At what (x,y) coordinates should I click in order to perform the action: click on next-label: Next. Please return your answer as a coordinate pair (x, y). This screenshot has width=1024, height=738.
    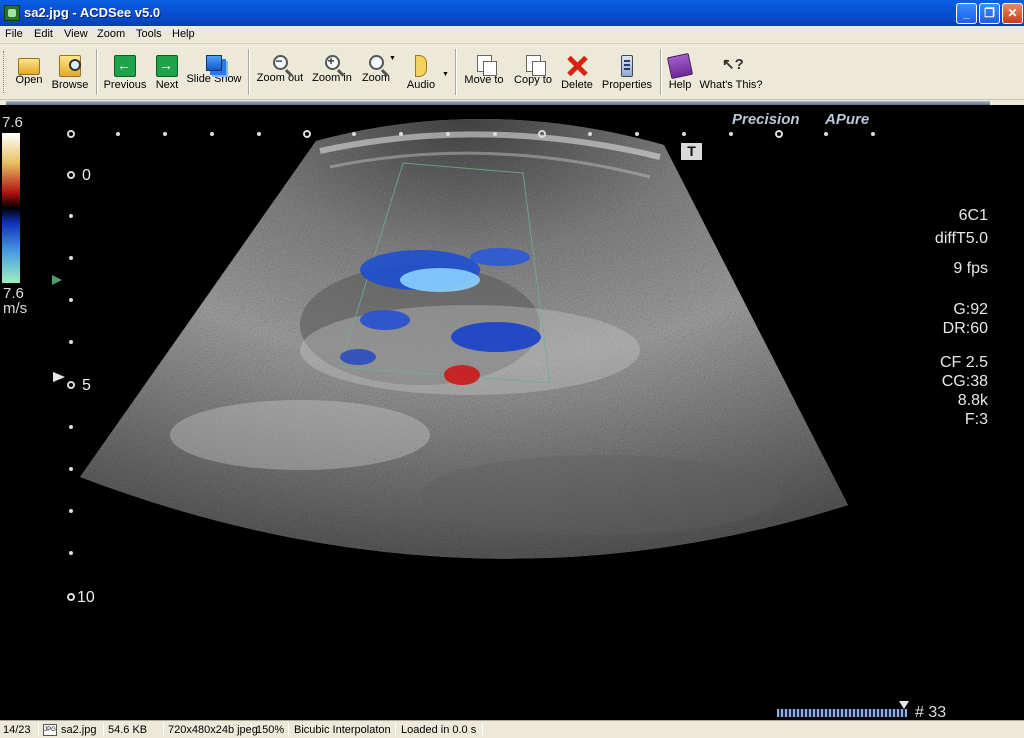
    Looking at the image, I should click on (167, 85).